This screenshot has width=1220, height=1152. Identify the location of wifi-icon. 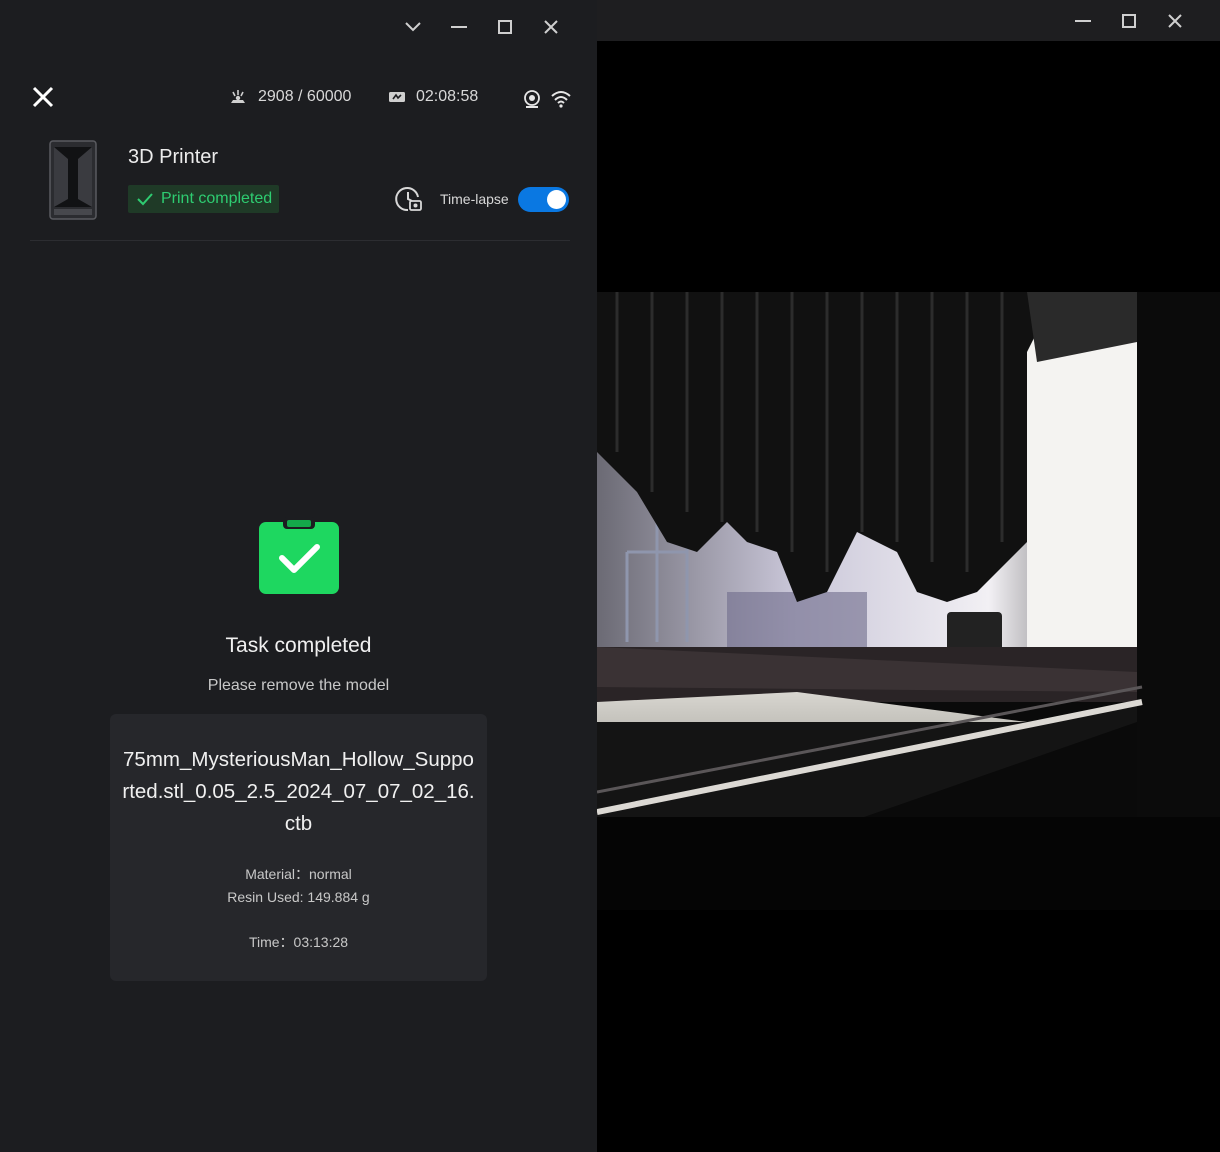
(561, 99).